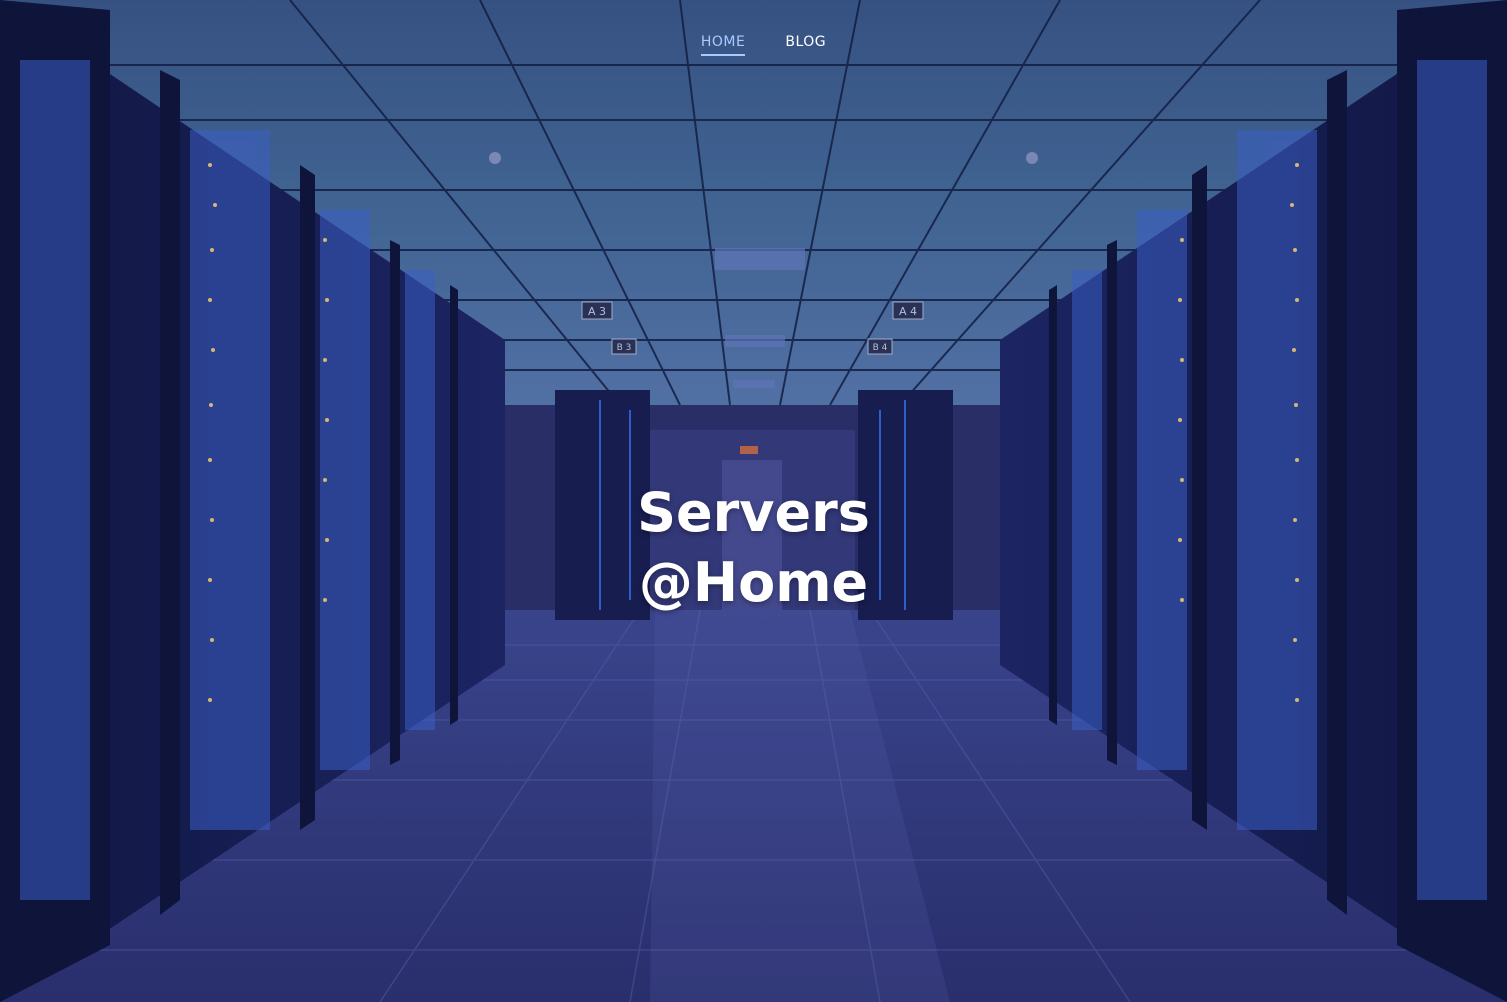 The width and height of the screenshot is (1507, 1002). What do you see at coordinates (753, 582) in the screenshot?
I see `hero-title-line2: @Home` at bounding box center [753, 582].